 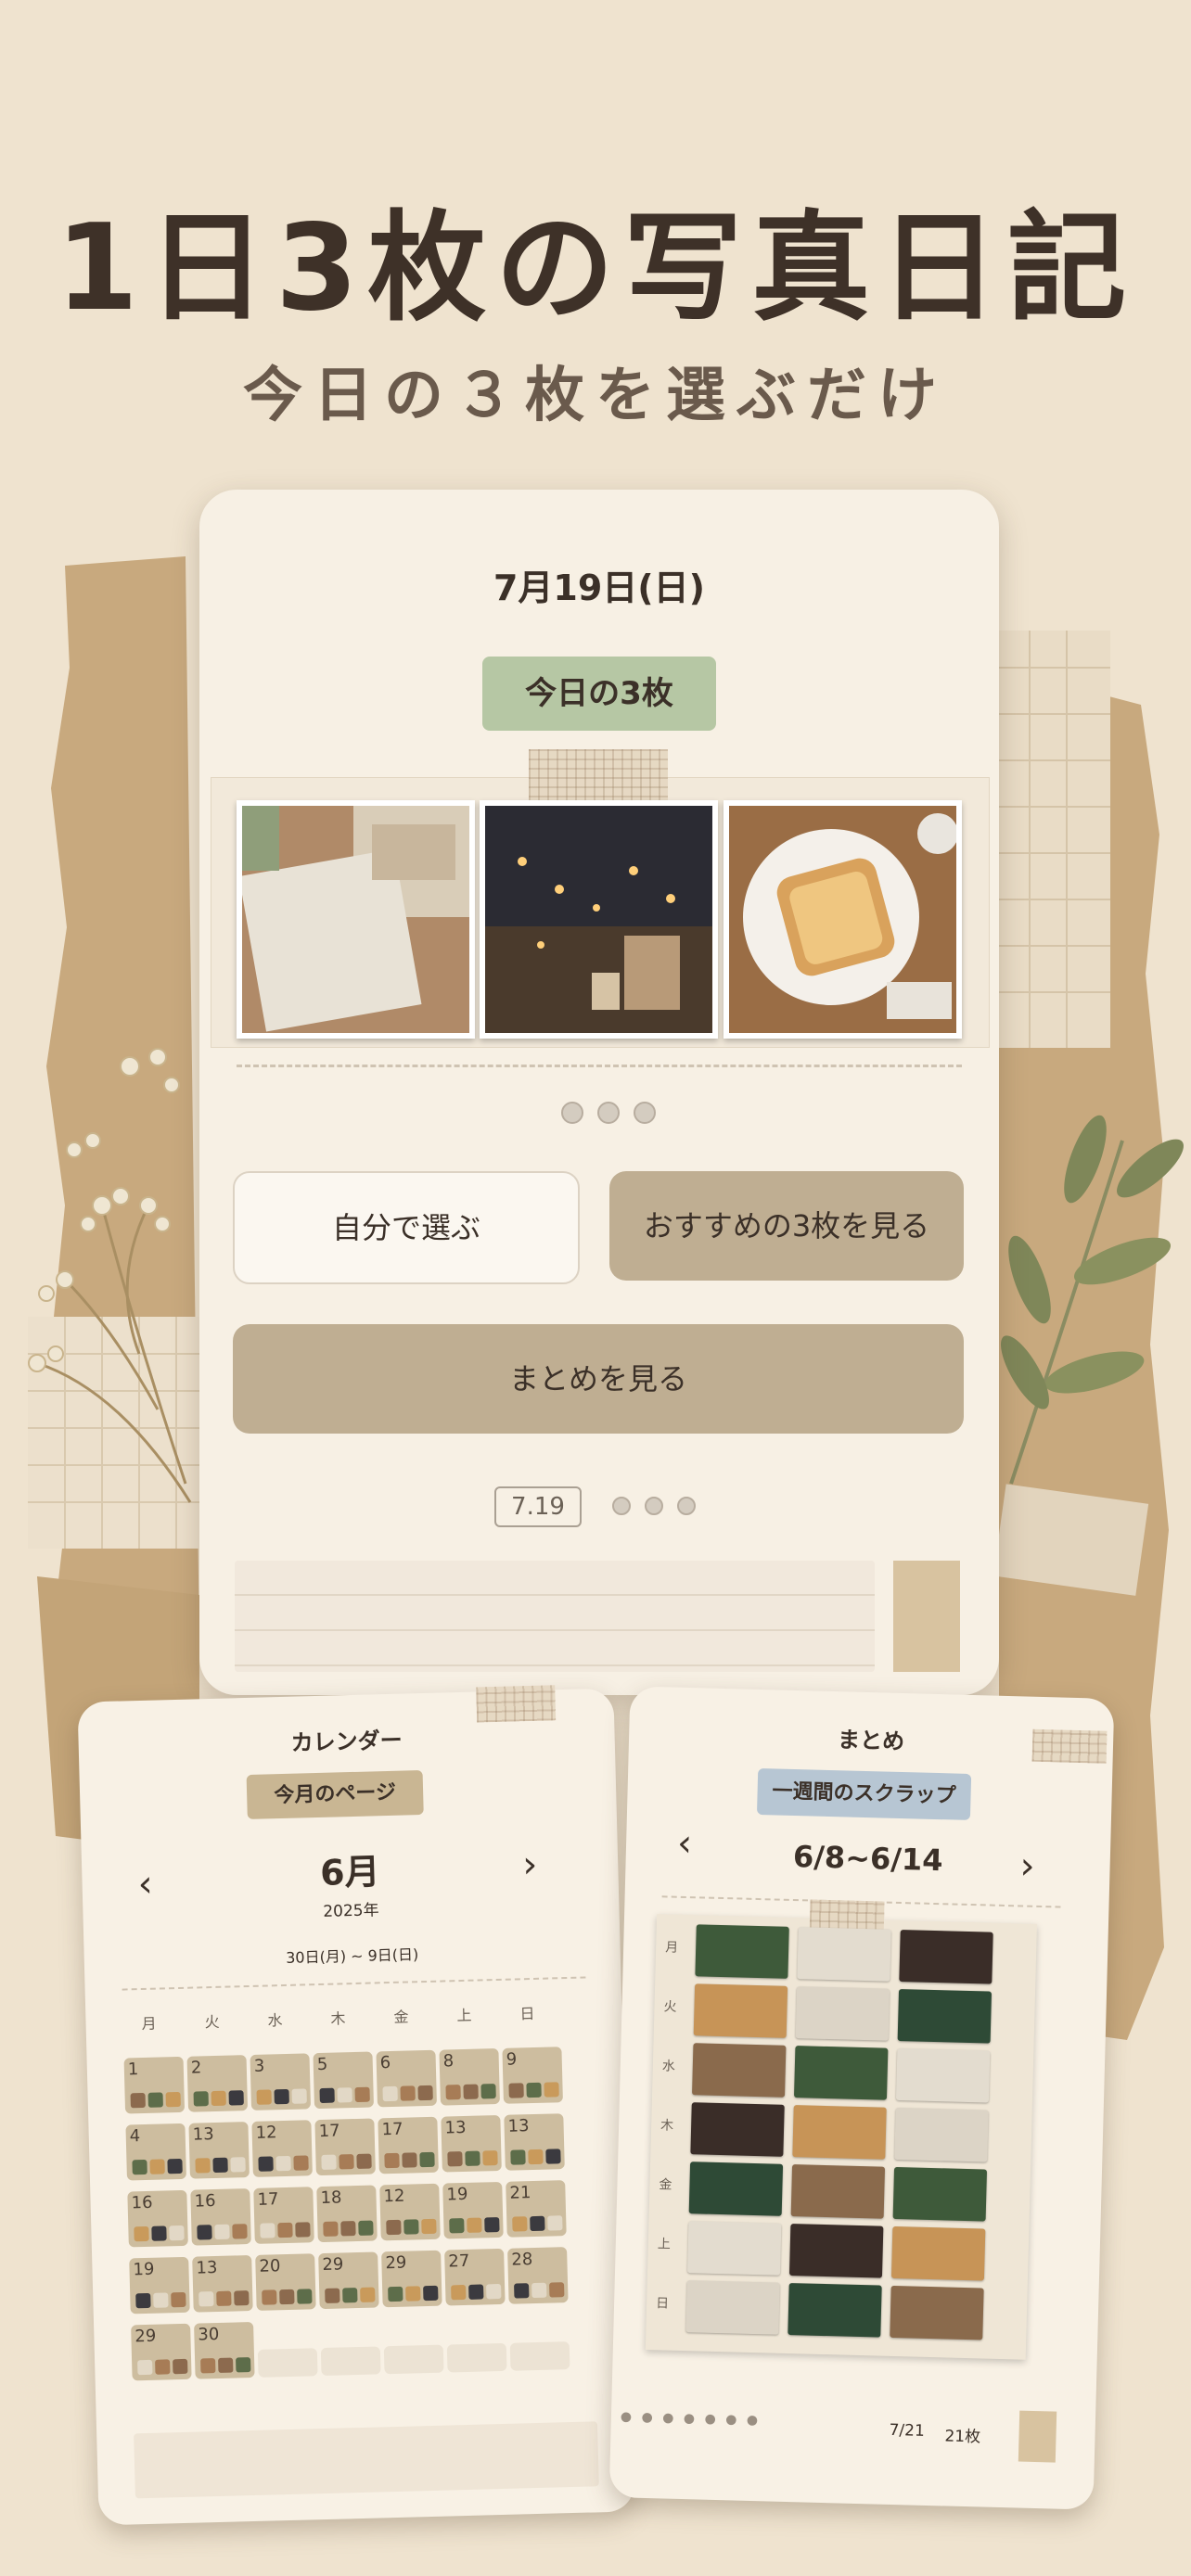 I want to click on calendar-day-number: 16, so click(x=142, y=2203).